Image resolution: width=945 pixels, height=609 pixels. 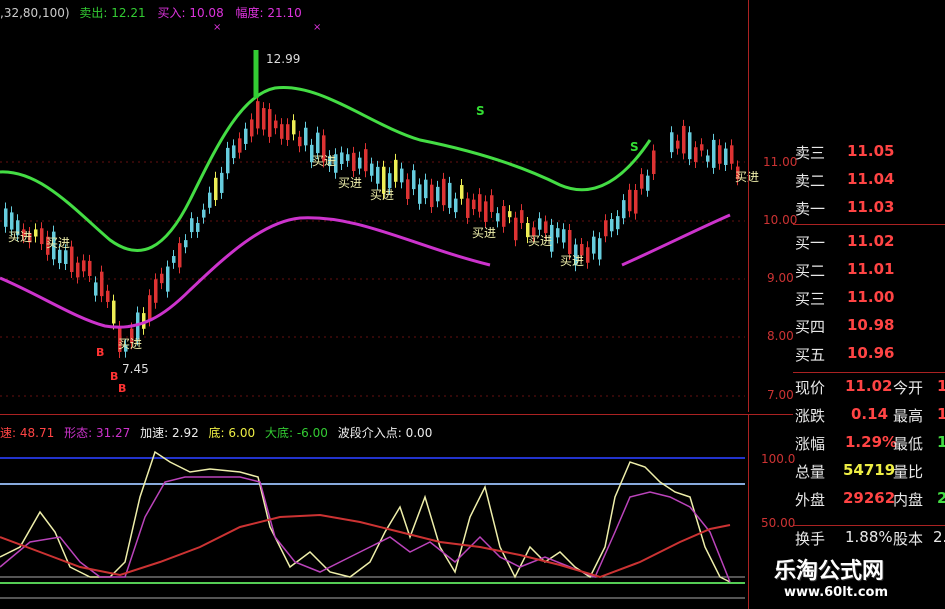 I want to click on quote-label: 内盘, so click(x=908, y=500).